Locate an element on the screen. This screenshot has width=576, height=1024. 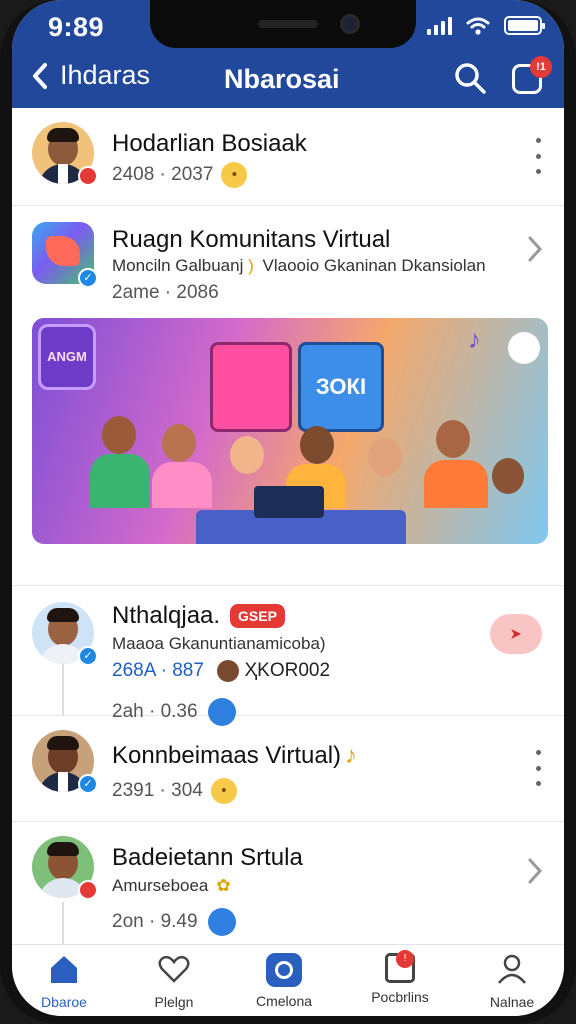
tab-pocbrlins: ! Pocbrlins is located at coordinates (400, 977).